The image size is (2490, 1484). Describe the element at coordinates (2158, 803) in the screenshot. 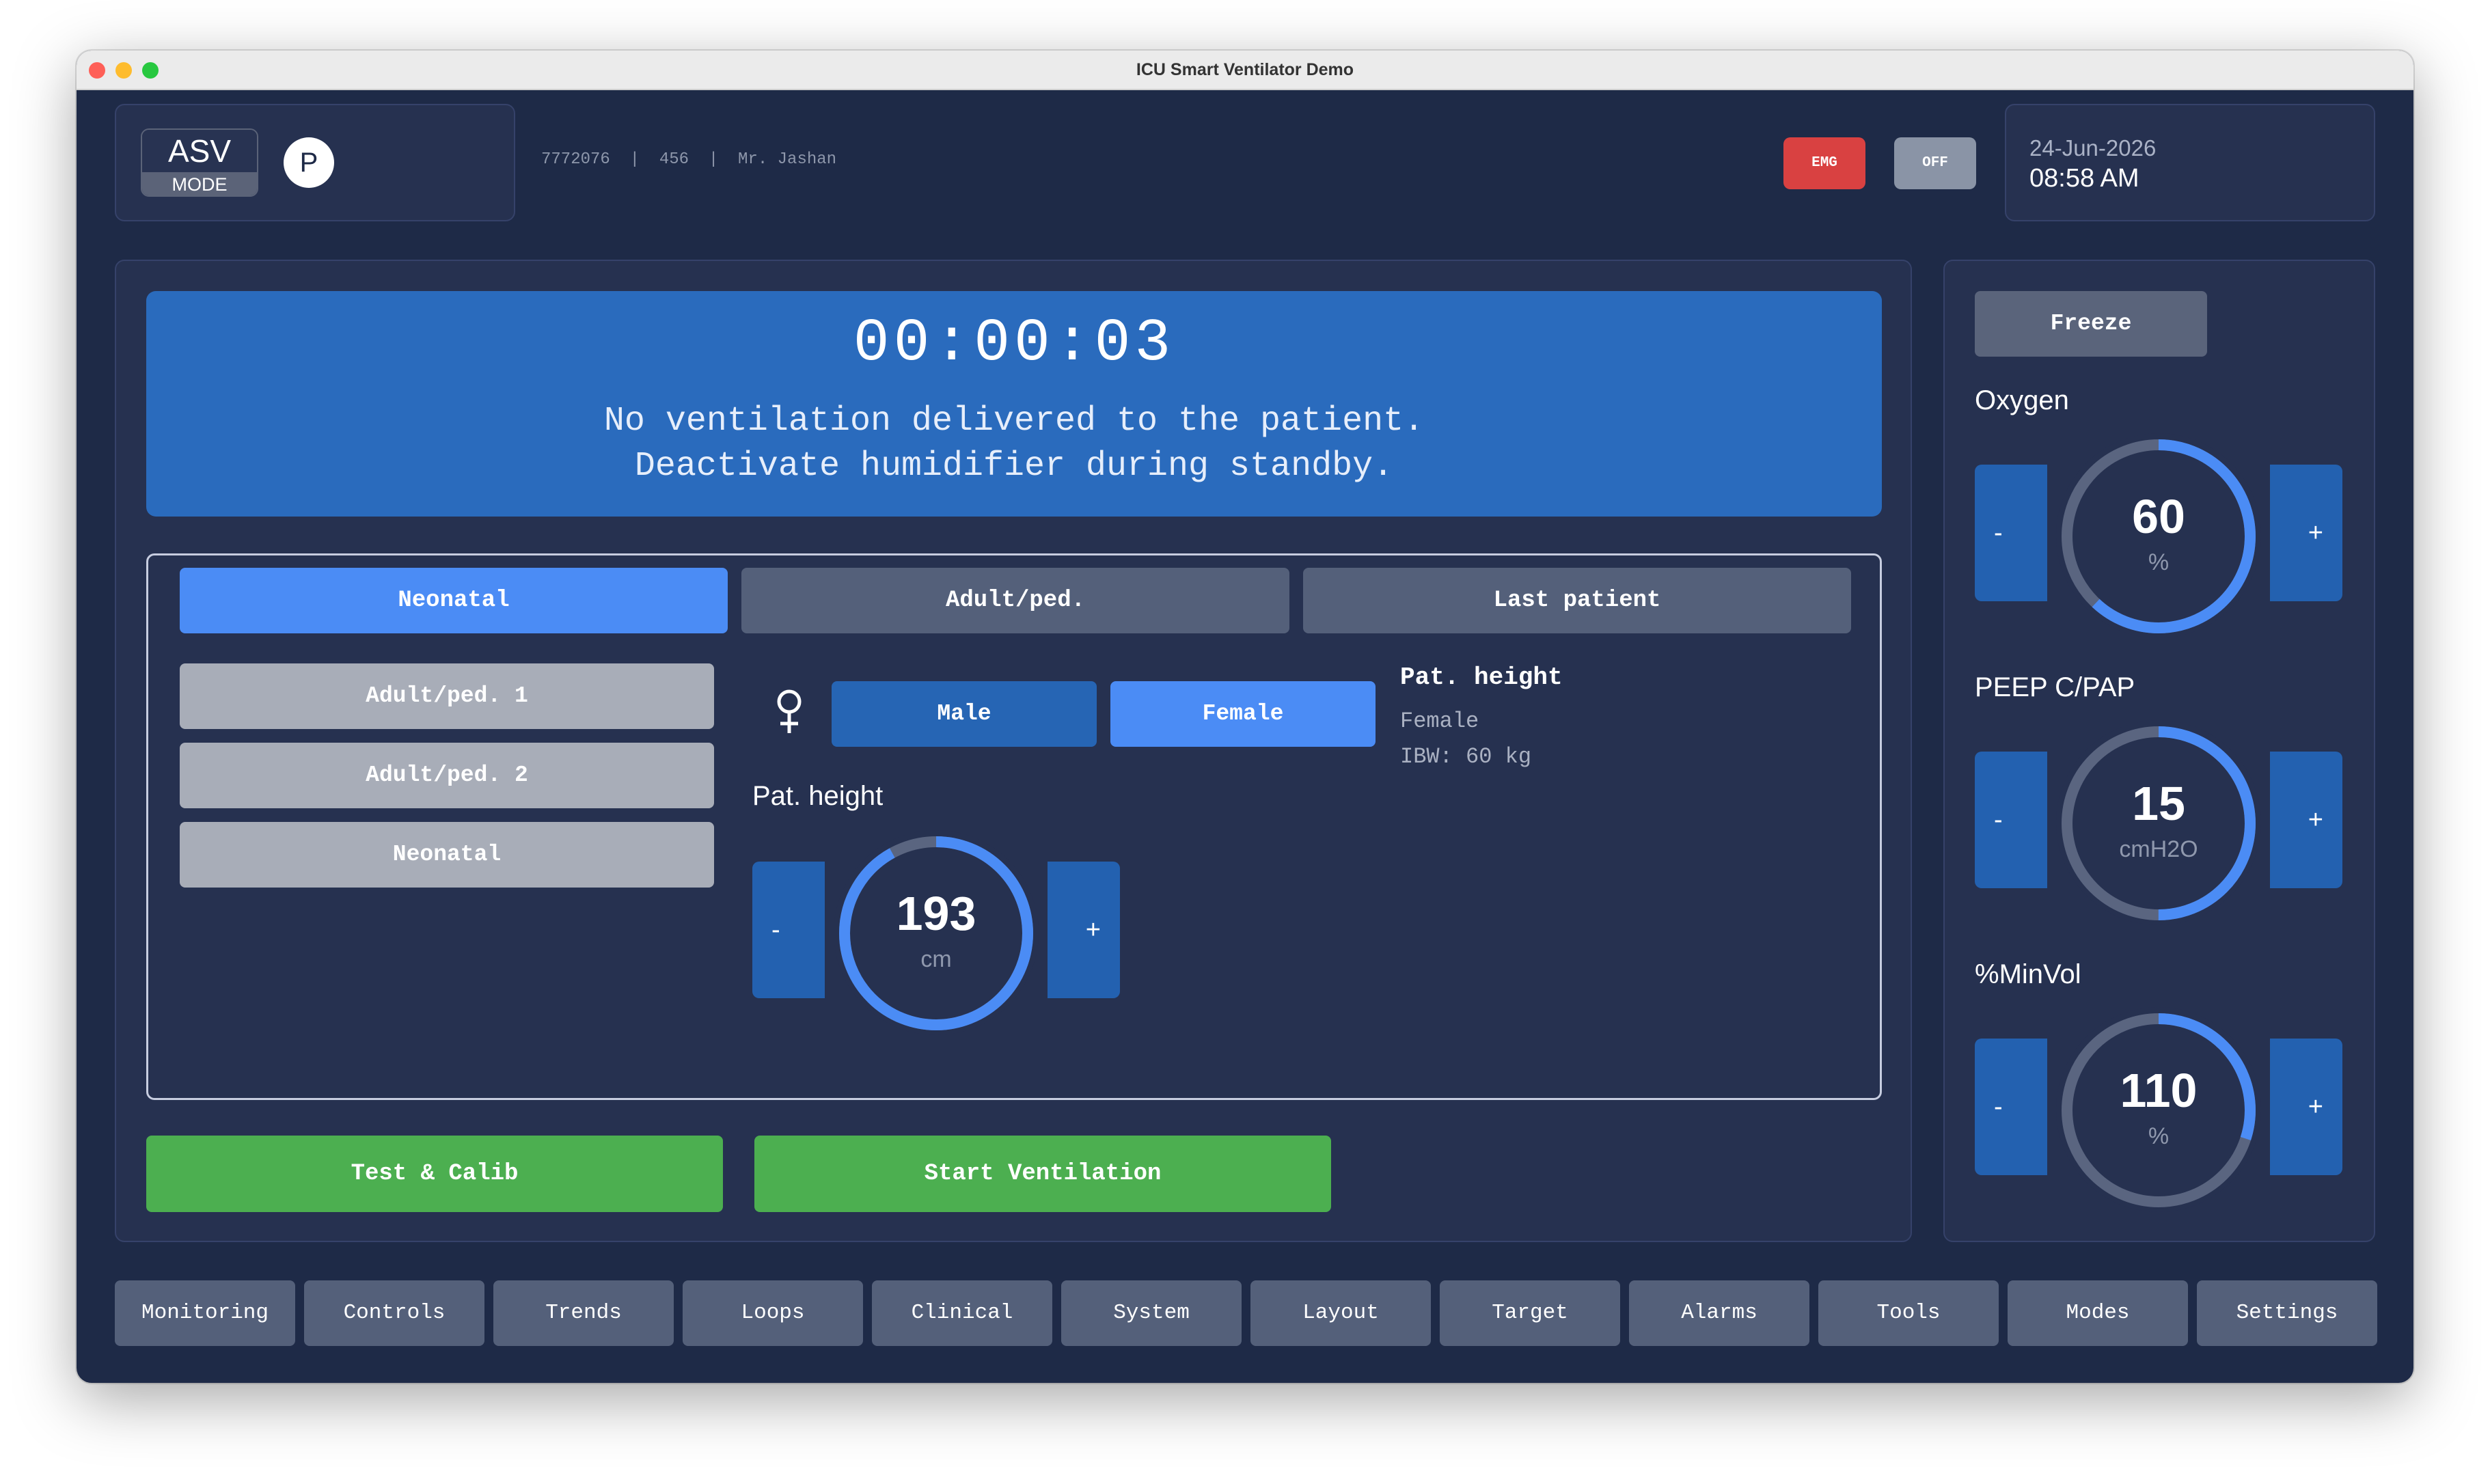

I see `peep-value: 15` at that location.